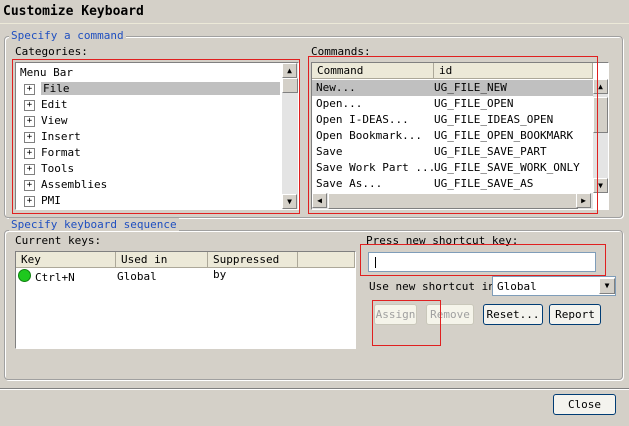  What do you see at coordinates (58, 240) in the screenshot?
I see `current-keys-label: Current keys:` at bounding box center [58, 240].